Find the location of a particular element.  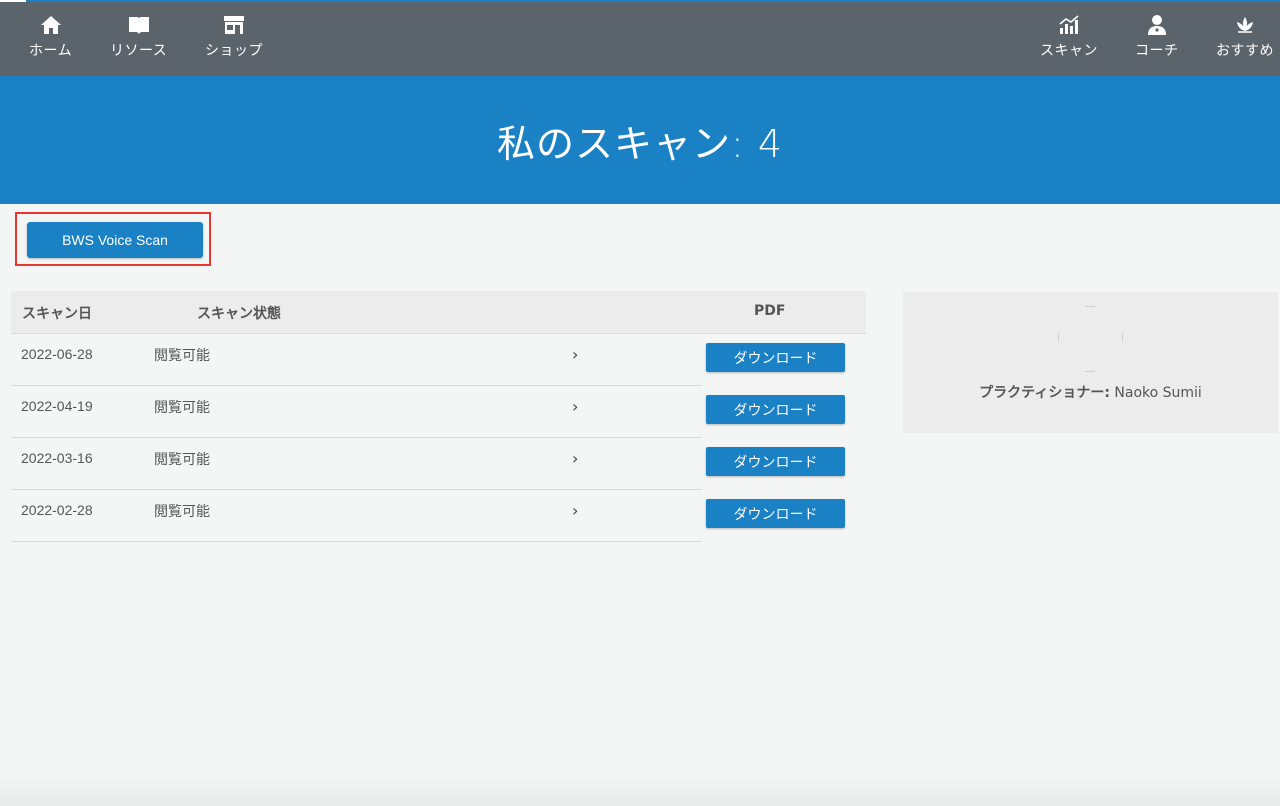

nav-label-home: ホーム is located at coordinates (51, 51).